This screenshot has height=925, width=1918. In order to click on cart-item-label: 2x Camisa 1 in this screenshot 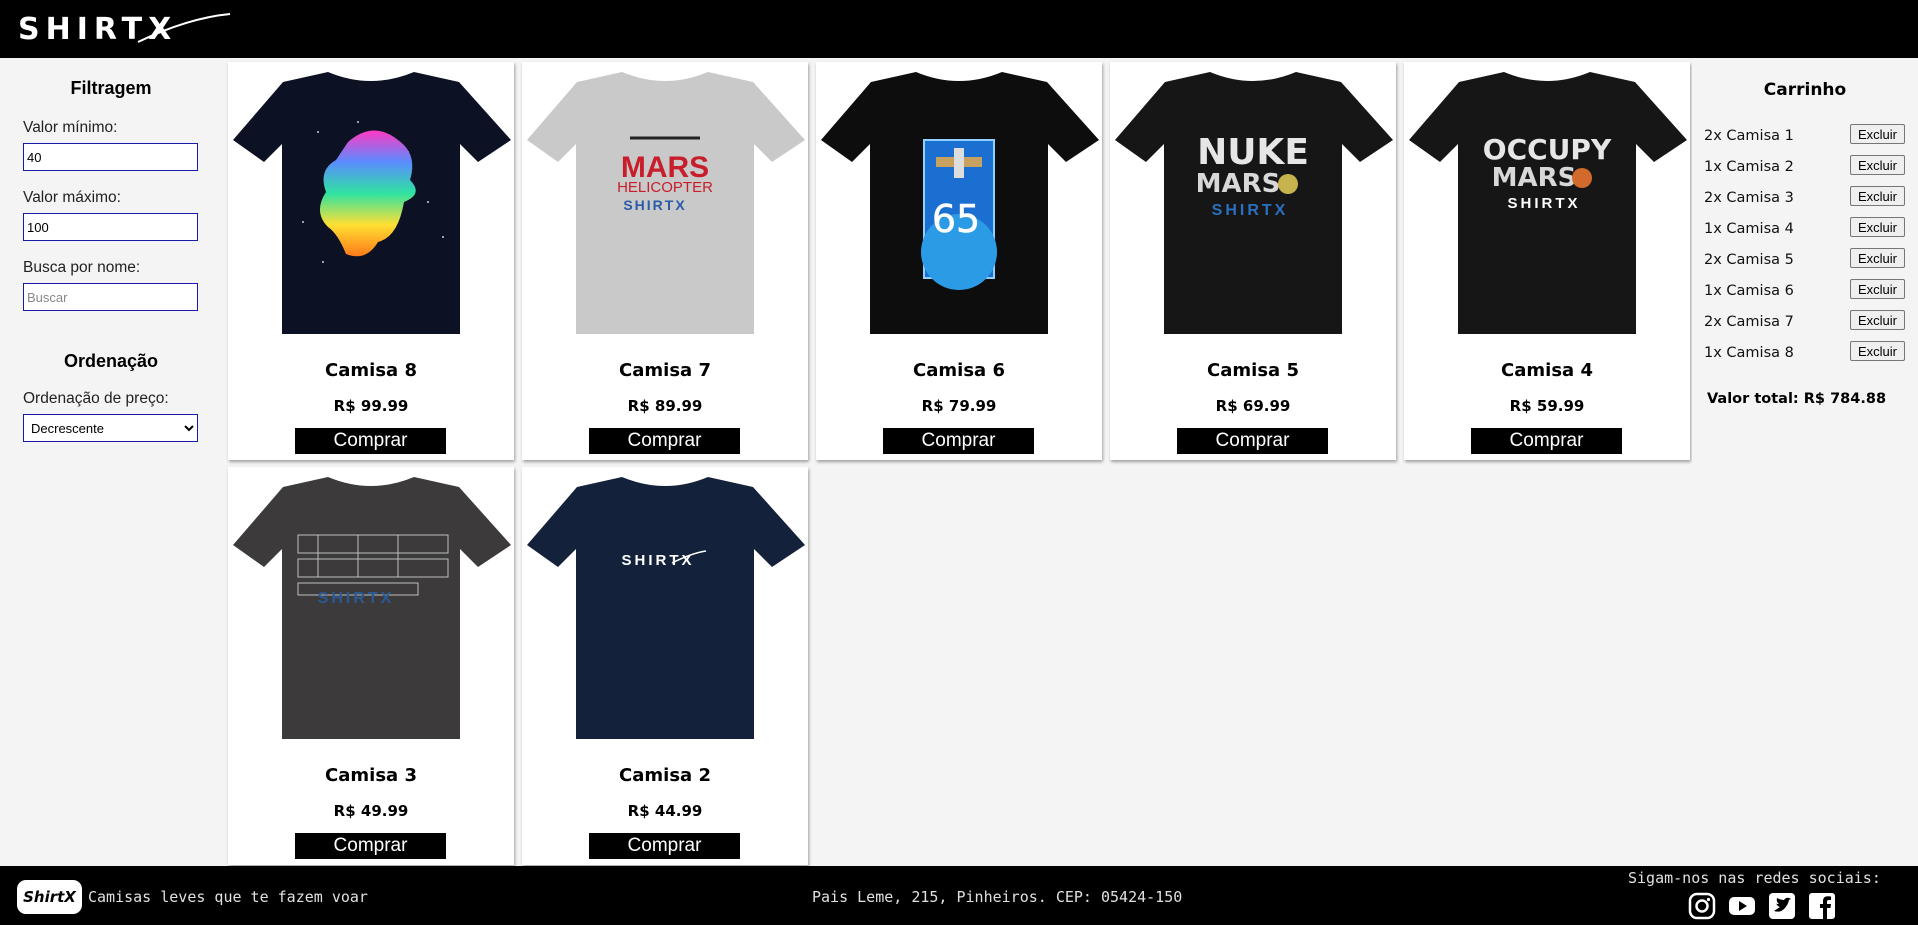, I will do `click(1749, 136)`.